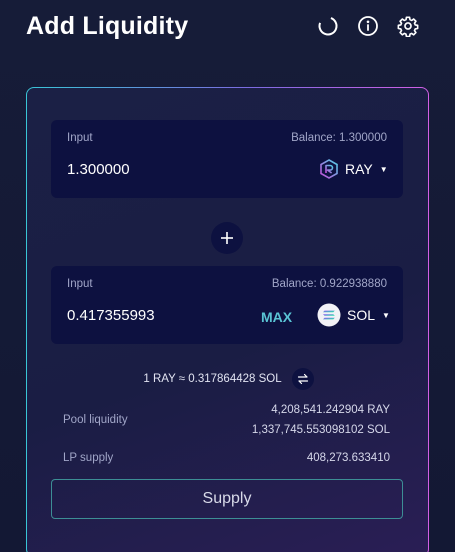  I want to click on swap-rate-button, so click(302, 379).